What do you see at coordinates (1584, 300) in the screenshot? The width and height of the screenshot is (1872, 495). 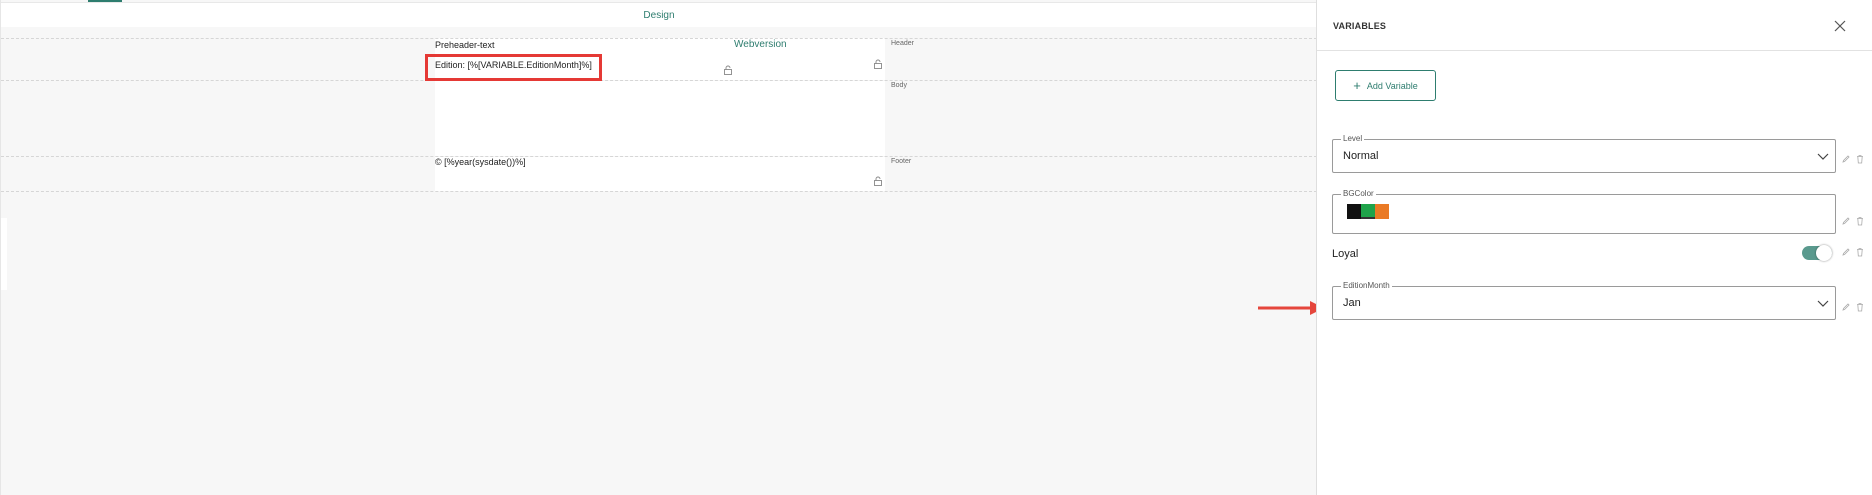 I see `edition-month-select: EditionMonth Jan` at bounding box center [1584, 300].